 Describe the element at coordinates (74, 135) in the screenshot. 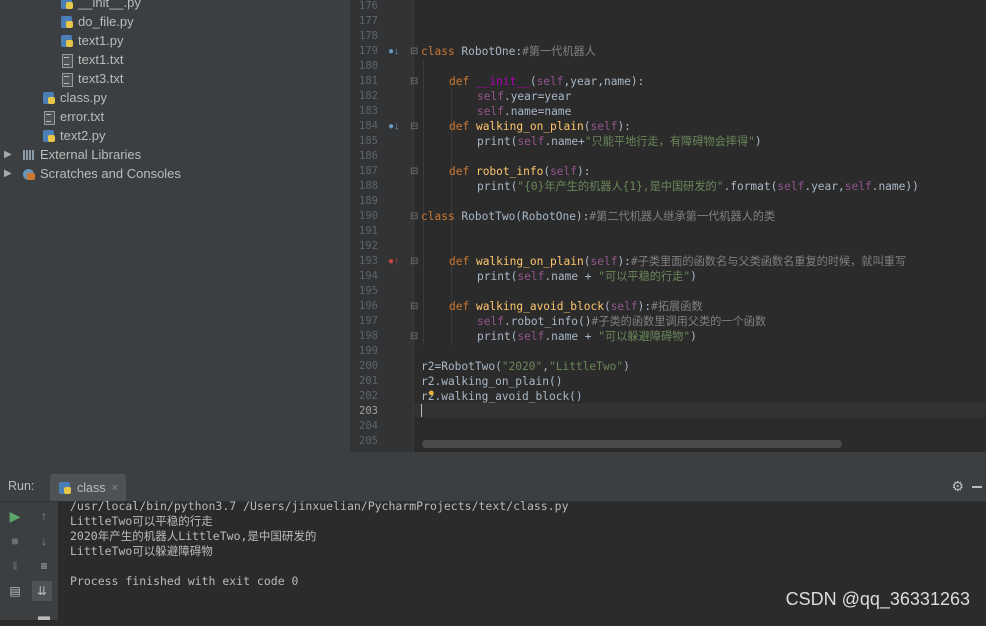

I see `tree-item: text2.py` at that location.